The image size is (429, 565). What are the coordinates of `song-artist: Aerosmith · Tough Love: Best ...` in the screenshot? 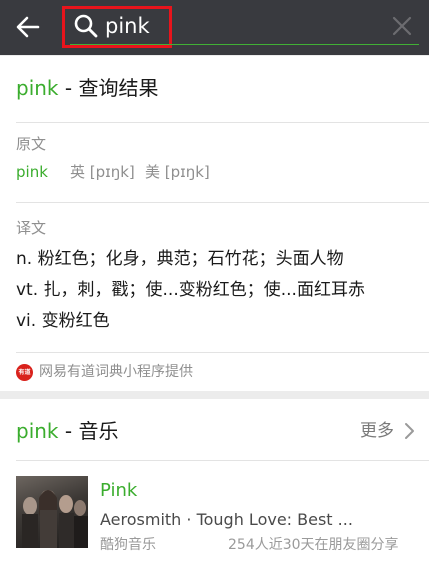 It's located at (226, 519).